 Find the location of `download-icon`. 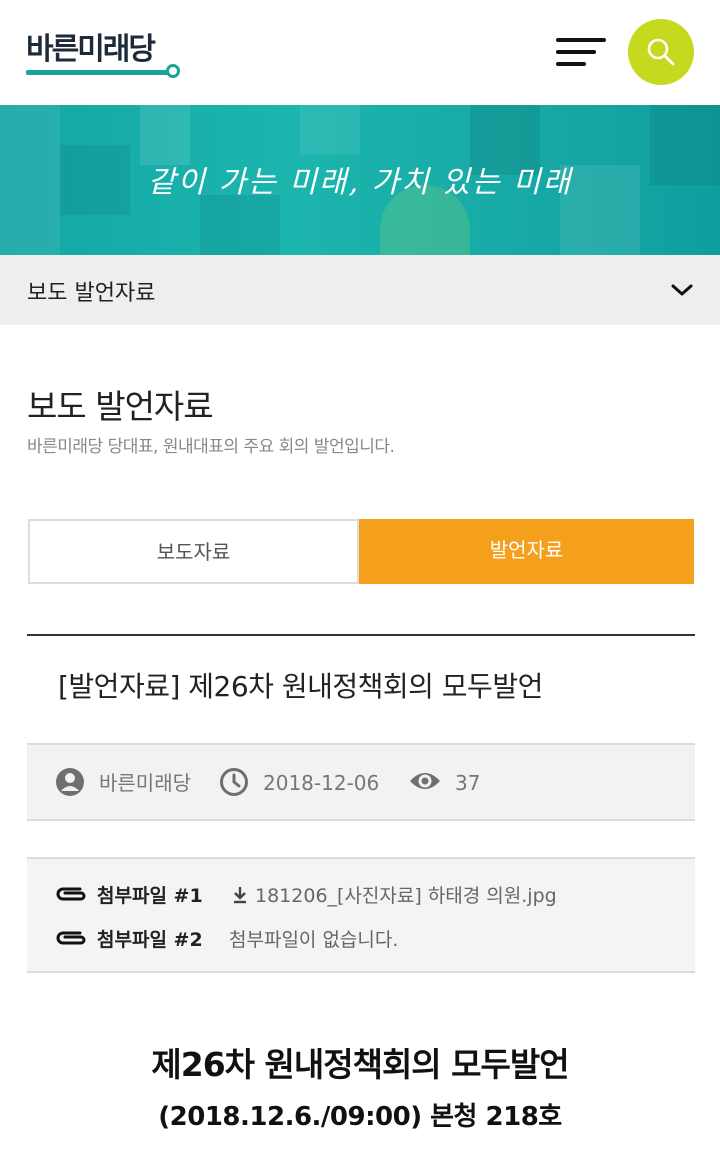

download-icon is located at coordinates (240, 895).